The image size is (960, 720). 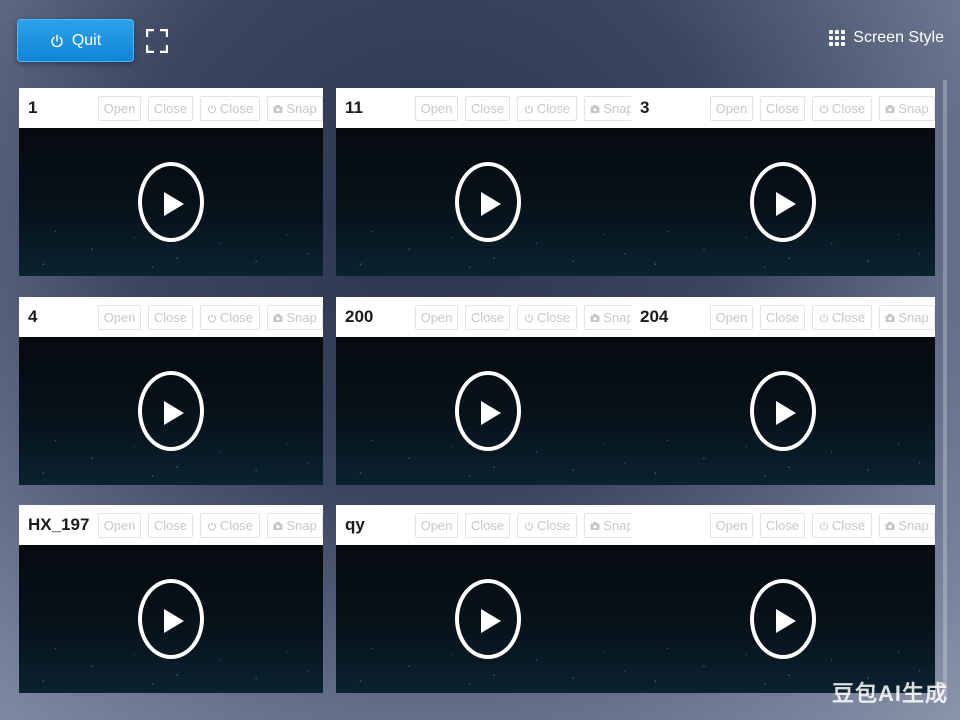 What do you see at coordinates (86, 40) in the screenshot?
I see `quit-label: Quit` at bounding box center [86, 40].